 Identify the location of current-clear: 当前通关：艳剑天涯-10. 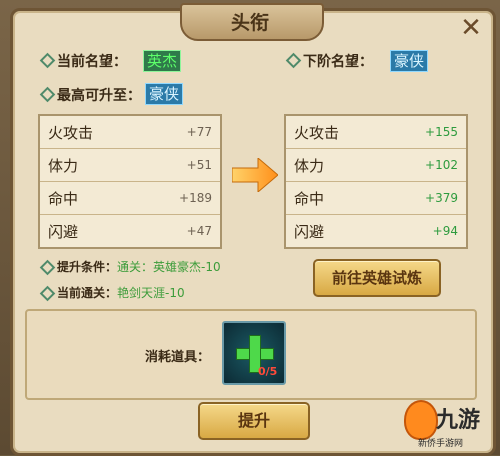
(121, 292).